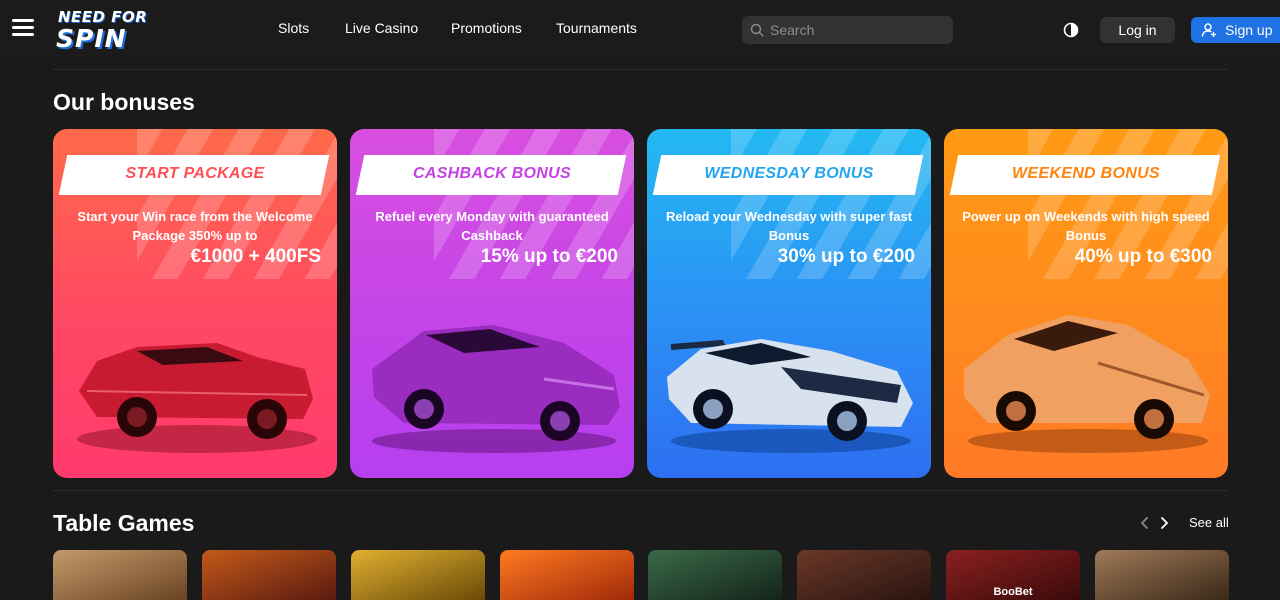  Describe the element at coordinates (1209, 522) in the screenshot. I see `see-all-link: See all` at that location.